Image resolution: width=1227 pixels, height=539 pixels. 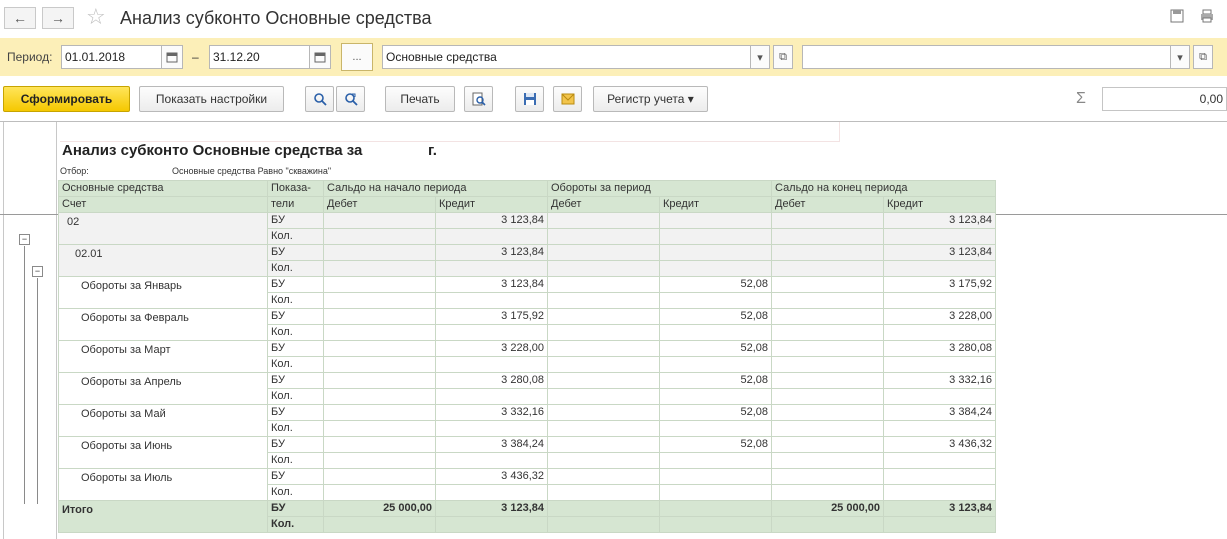 I want to click on group-0201-line, so click(x=37, y=391).